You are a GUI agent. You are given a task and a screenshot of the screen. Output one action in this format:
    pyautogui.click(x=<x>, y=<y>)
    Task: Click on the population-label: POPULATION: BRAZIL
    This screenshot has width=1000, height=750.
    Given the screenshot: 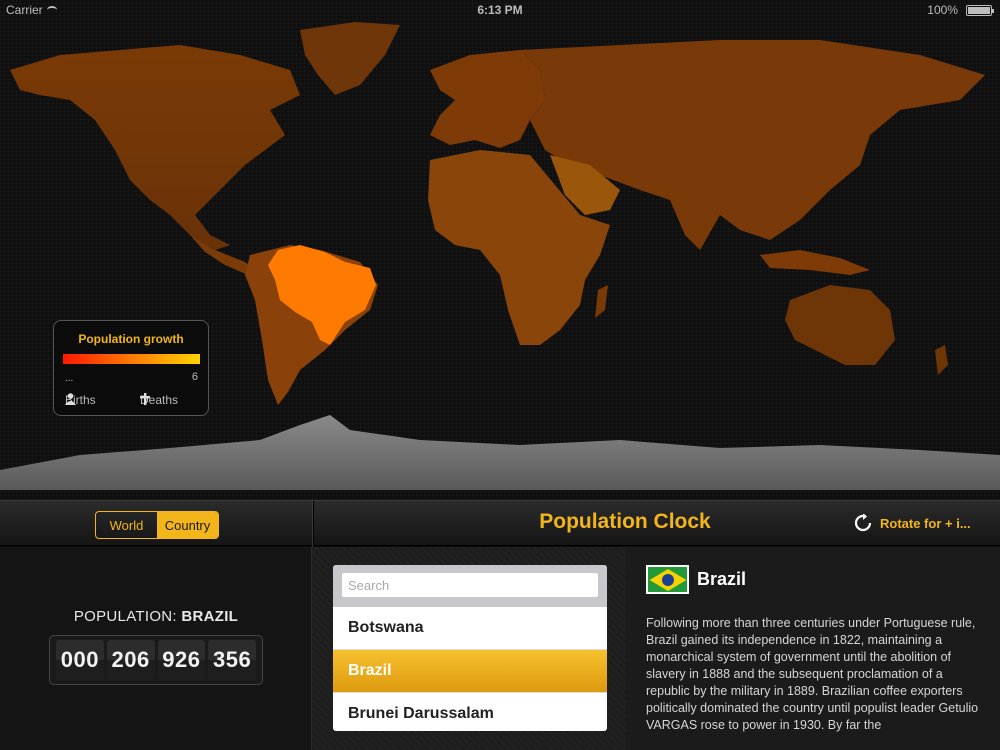 What is the action you would take?
    pyautogui.click(x=156, y=616)
    